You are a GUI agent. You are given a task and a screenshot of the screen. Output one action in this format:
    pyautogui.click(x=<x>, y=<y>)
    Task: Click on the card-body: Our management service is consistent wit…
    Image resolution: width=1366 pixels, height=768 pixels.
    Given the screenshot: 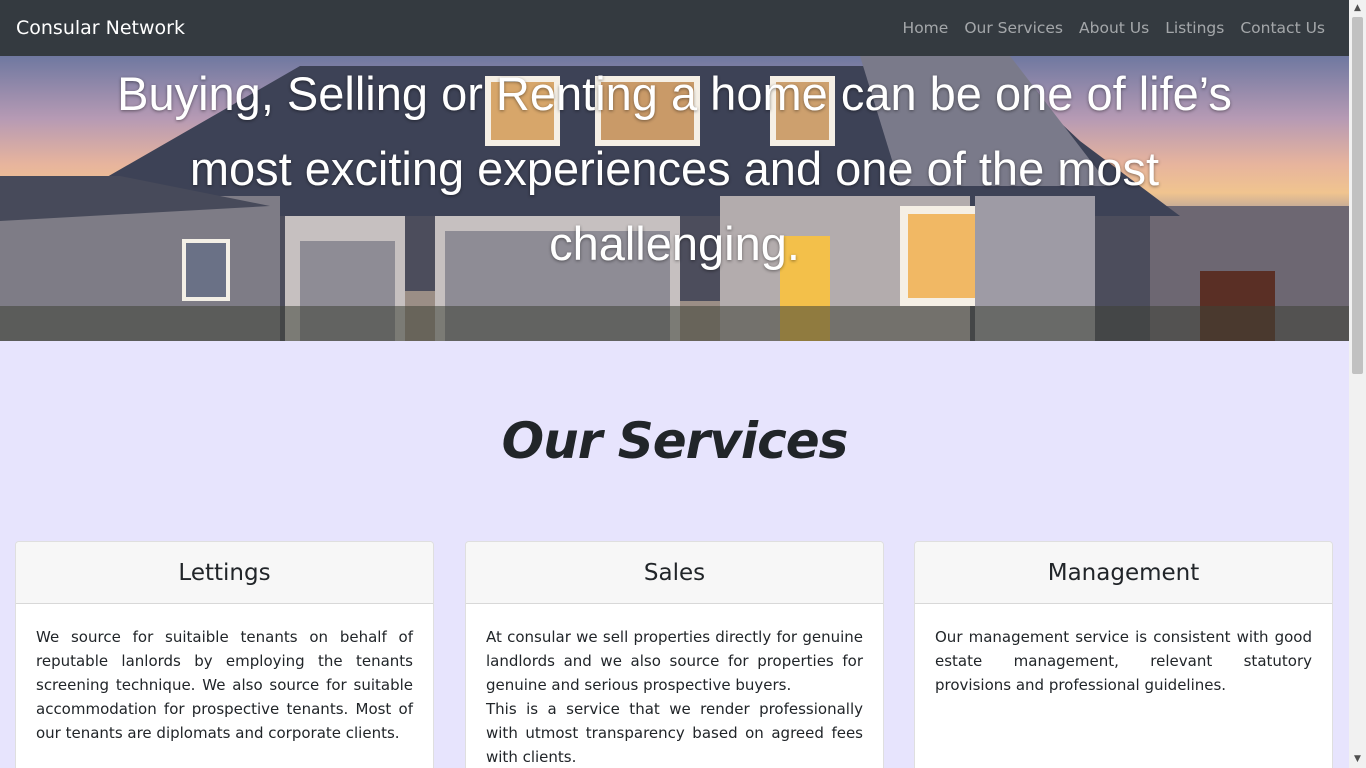 What is the action you would take?
    pyautogui.click(x=1123, y=650)
    